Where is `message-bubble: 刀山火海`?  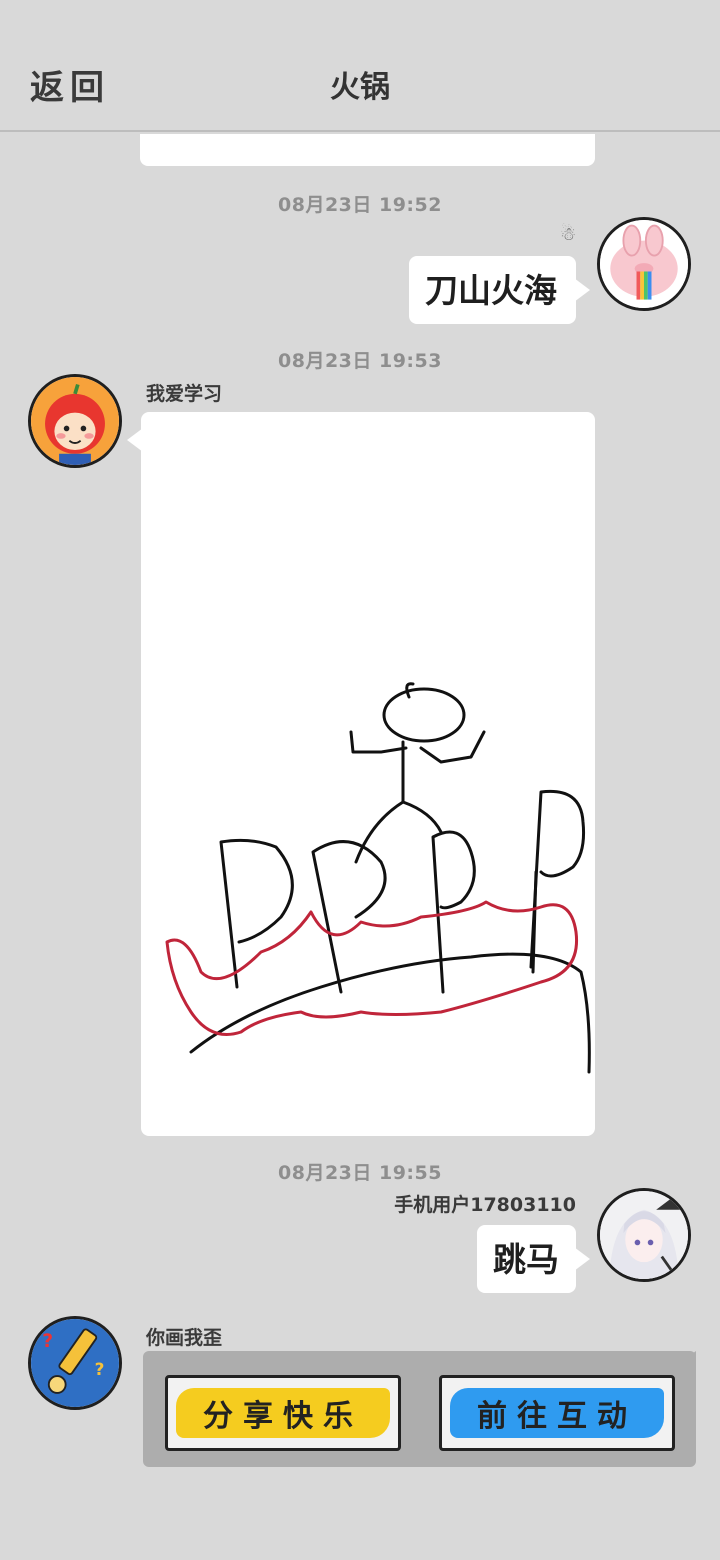 message-bubble: 刀山火海 is located at coordinates (499, 290).